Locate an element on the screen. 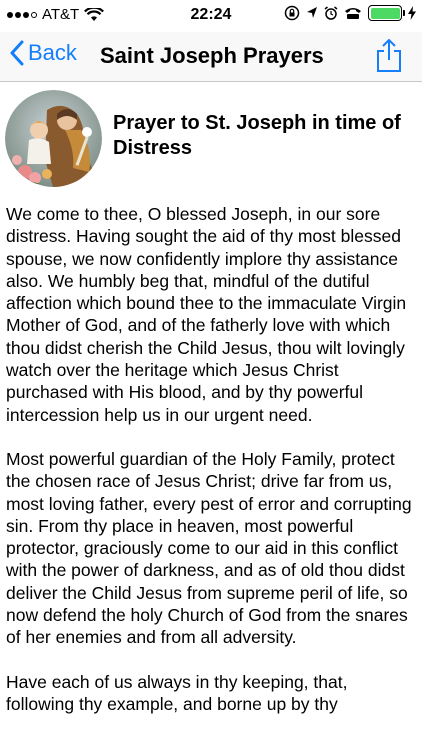  battery-level is located at coordinates (385, 13).